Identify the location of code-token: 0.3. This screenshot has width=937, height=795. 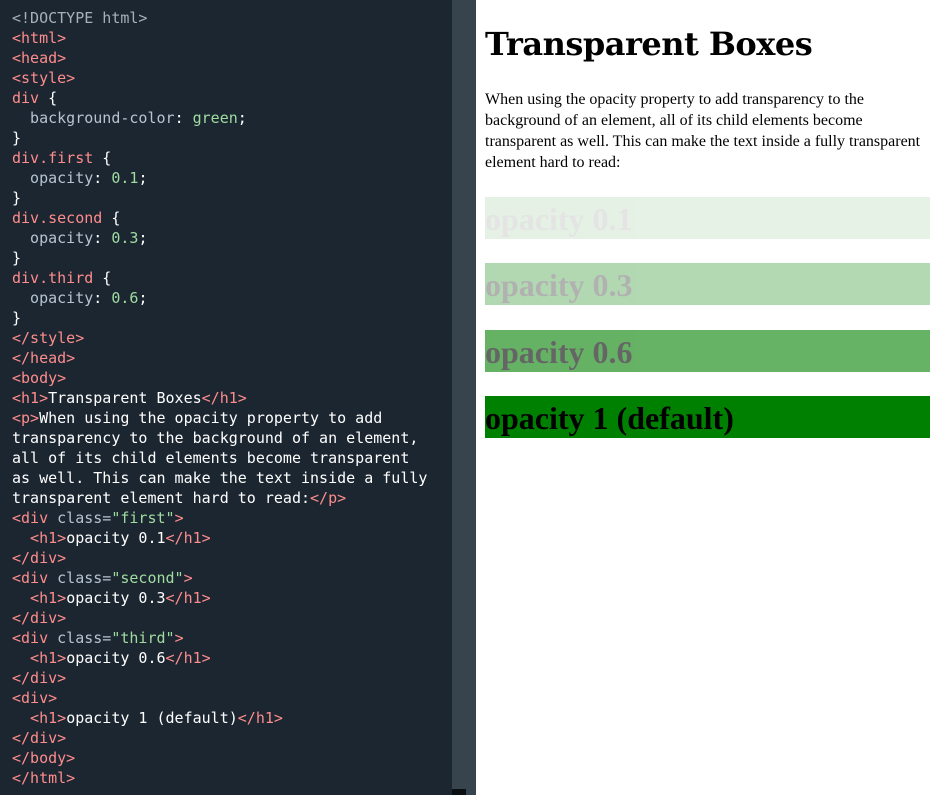
(125, 238).